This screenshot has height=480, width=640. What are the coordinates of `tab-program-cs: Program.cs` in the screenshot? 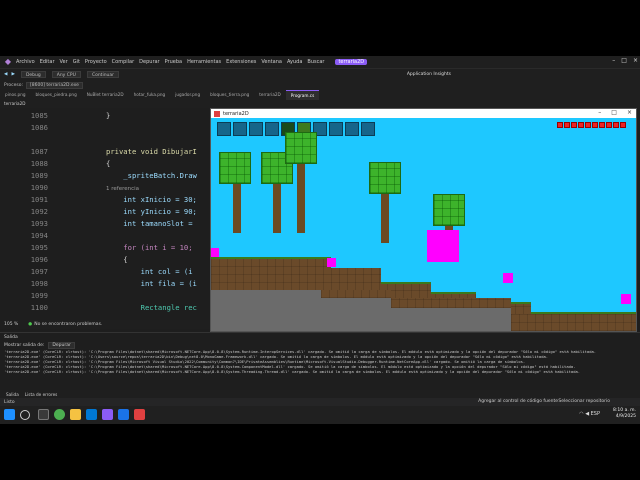 It's located at (302, 95).